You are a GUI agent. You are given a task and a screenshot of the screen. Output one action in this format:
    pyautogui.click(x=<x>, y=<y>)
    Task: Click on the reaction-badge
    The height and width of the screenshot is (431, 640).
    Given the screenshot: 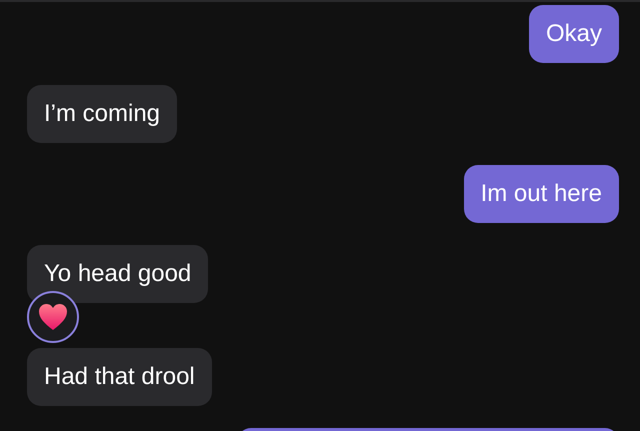 What is the action you would take?
    pyautogui.click(x=53, y=317)
    